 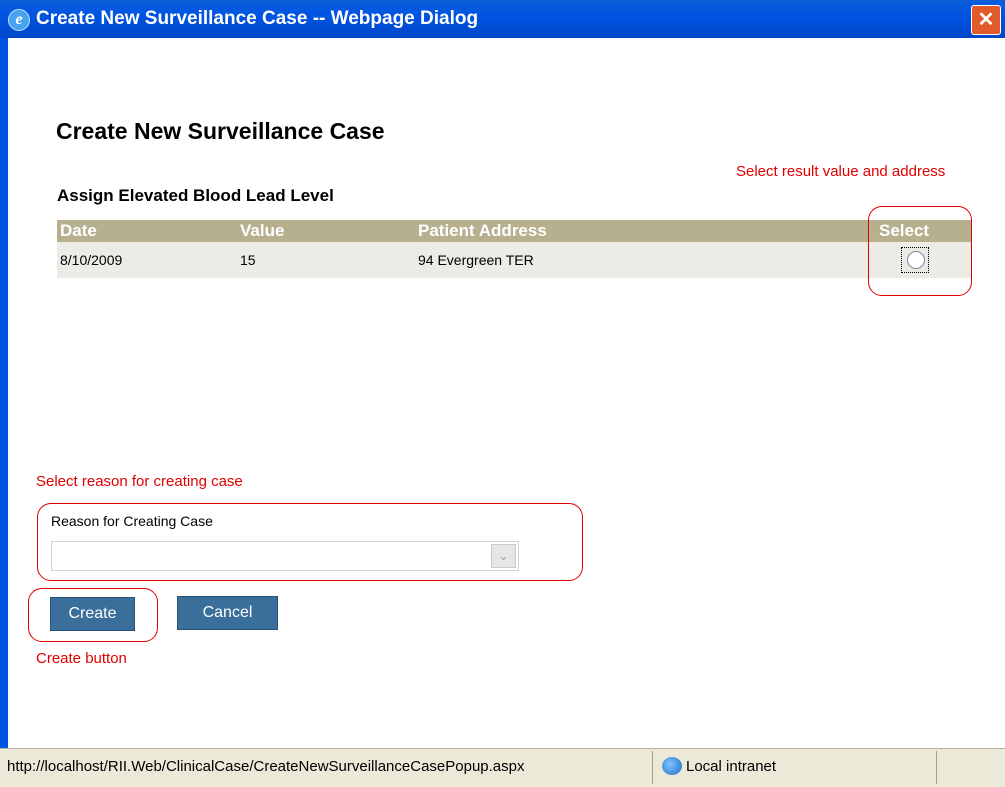 What do you see at coordinates (731, 766) in the screenshot?
I see `security-zone: Local intranet` at bounding box center [731, 766].